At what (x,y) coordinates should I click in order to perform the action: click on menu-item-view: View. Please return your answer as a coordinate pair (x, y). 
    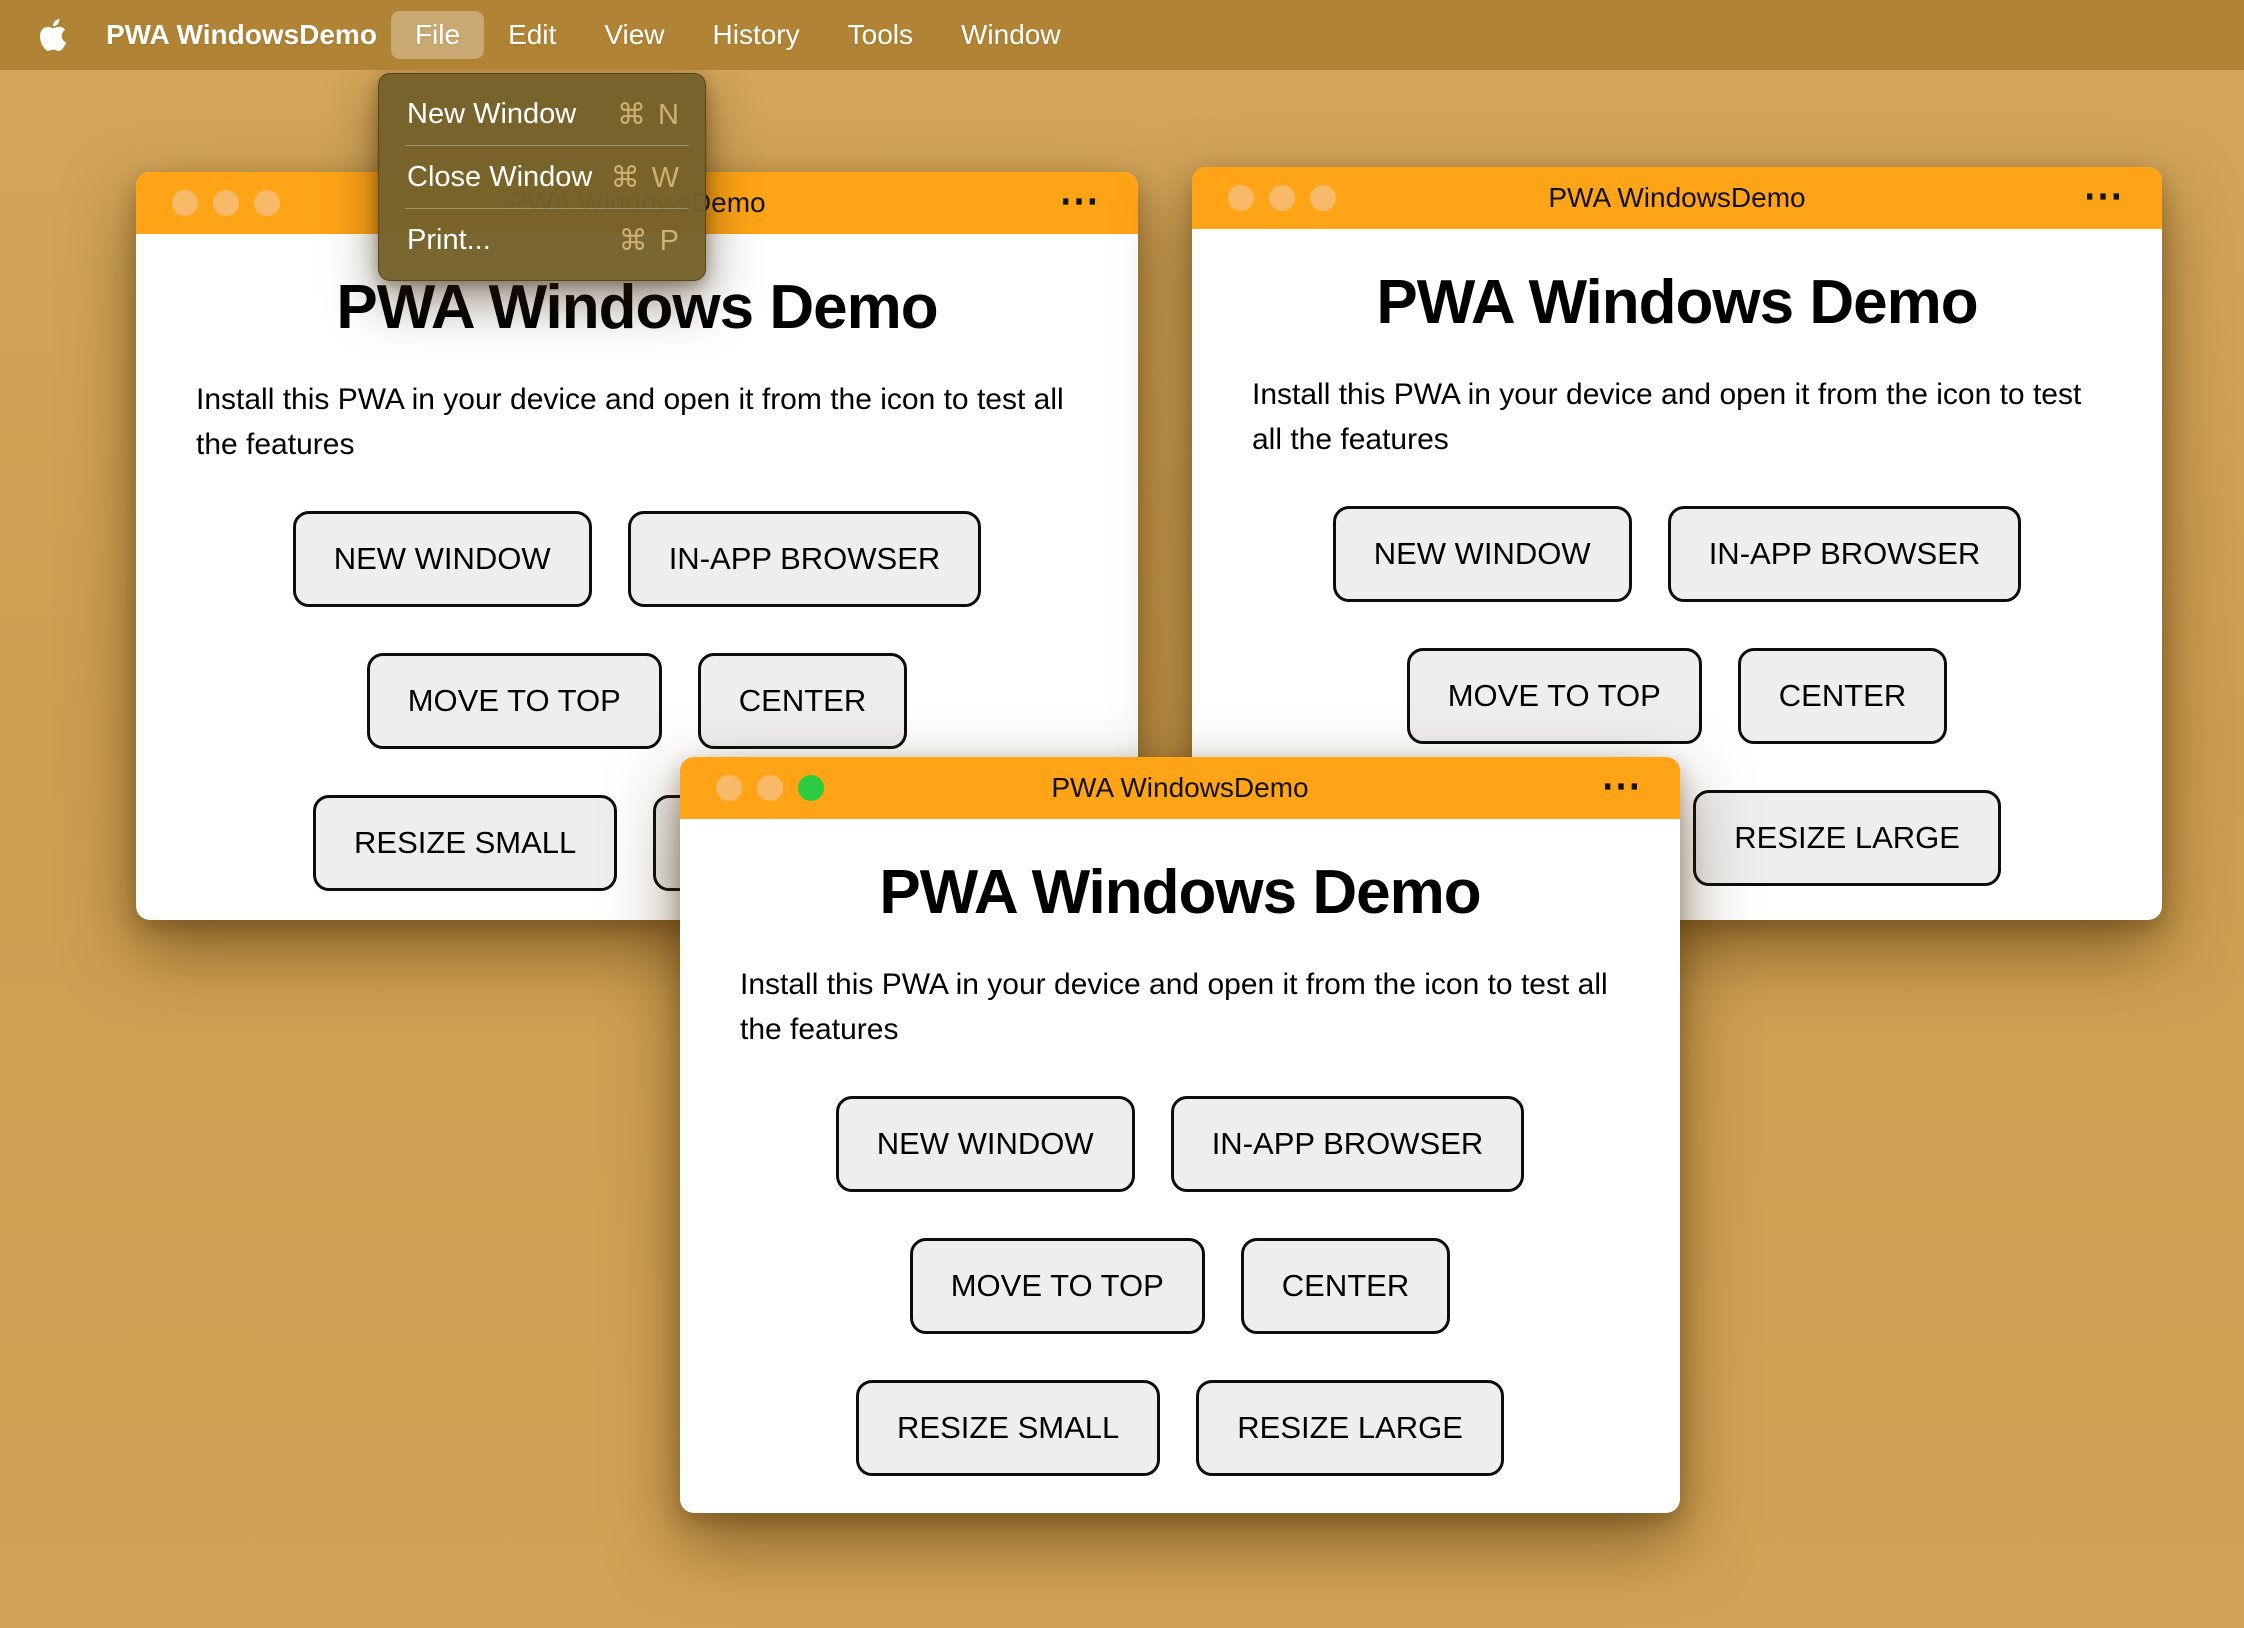
    Looking at the image, I should click on (634, 35).